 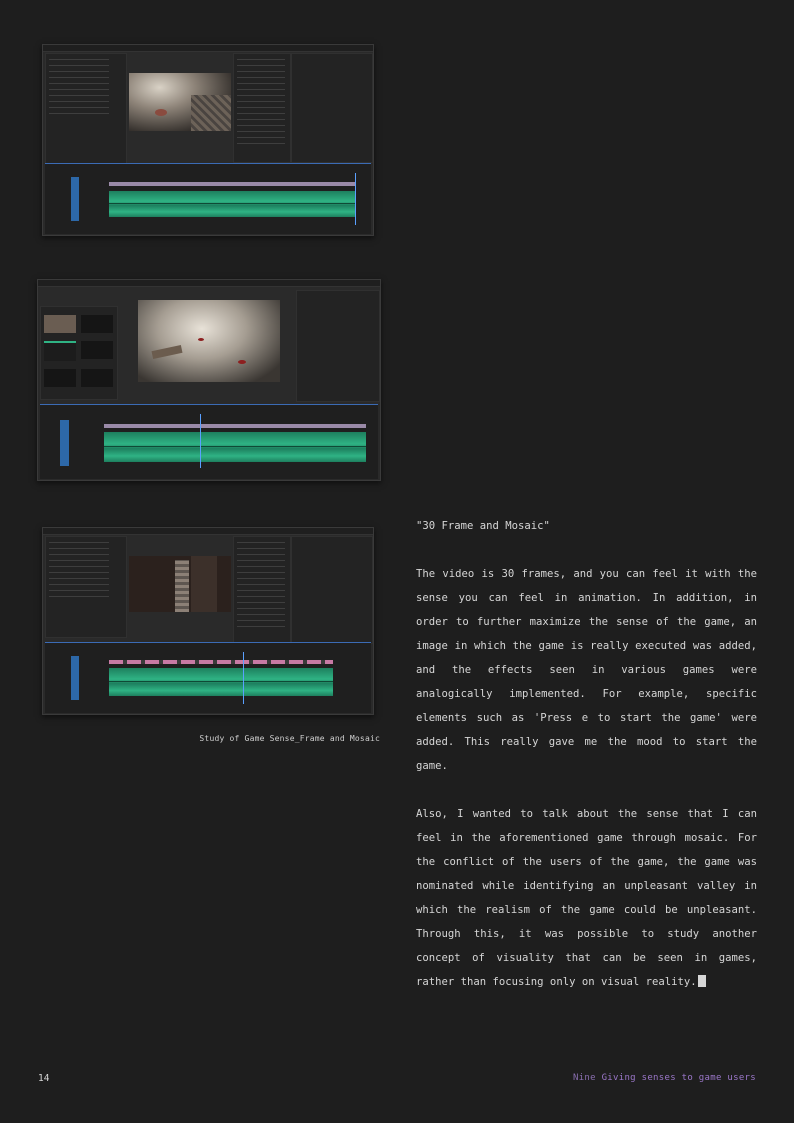 I want to click on running-footer: Nine Giving senses to game users, so click(x=664, y=1078).